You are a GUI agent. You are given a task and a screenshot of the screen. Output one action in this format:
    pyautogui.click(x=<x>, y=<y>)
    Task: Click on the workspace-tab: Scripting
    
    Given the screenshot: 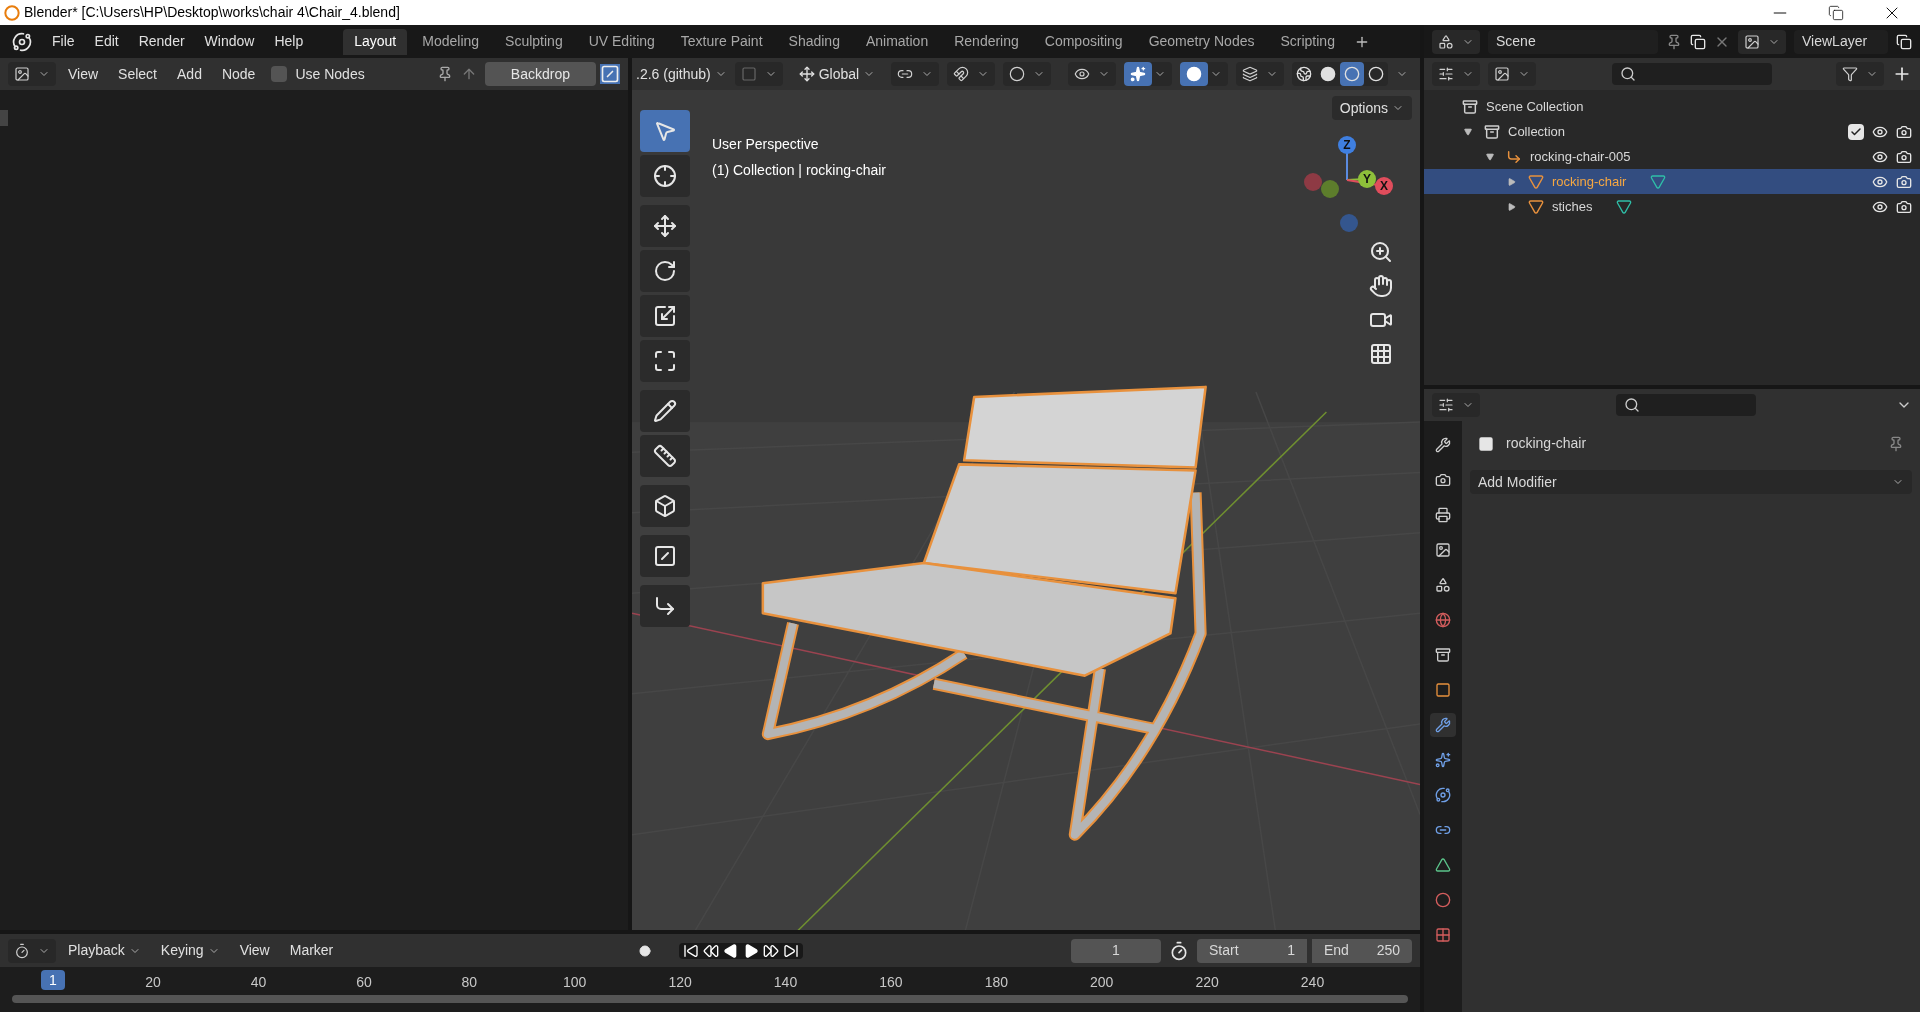 What is the action you would take?
    pyautogui.click(x=1307, y=41)
    